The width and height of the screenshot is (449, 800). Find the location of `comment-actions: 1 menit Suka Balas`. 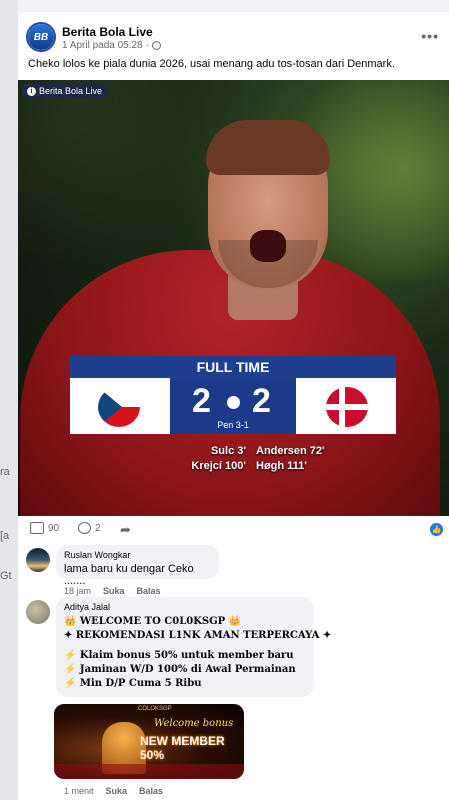

comment-actions: 1 menit Suka Balas is located at coordinates (113, 791).